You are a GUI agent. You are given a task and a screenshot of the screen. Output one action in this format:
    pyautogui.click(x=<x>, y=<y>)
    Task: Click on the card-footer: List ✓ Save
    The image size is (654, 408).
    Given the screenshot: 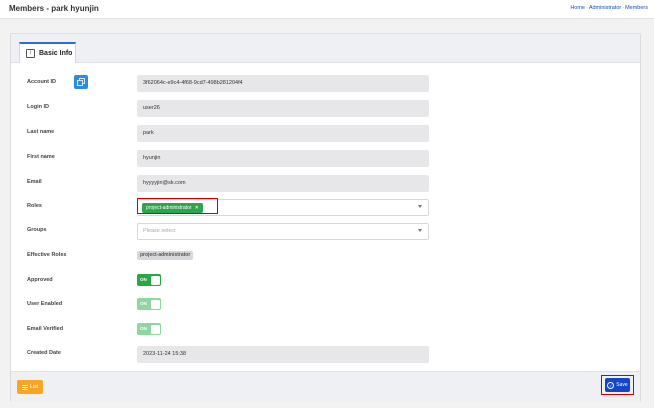 What is the action you would take?
    pyautogui.click(x=325, y=386)
    